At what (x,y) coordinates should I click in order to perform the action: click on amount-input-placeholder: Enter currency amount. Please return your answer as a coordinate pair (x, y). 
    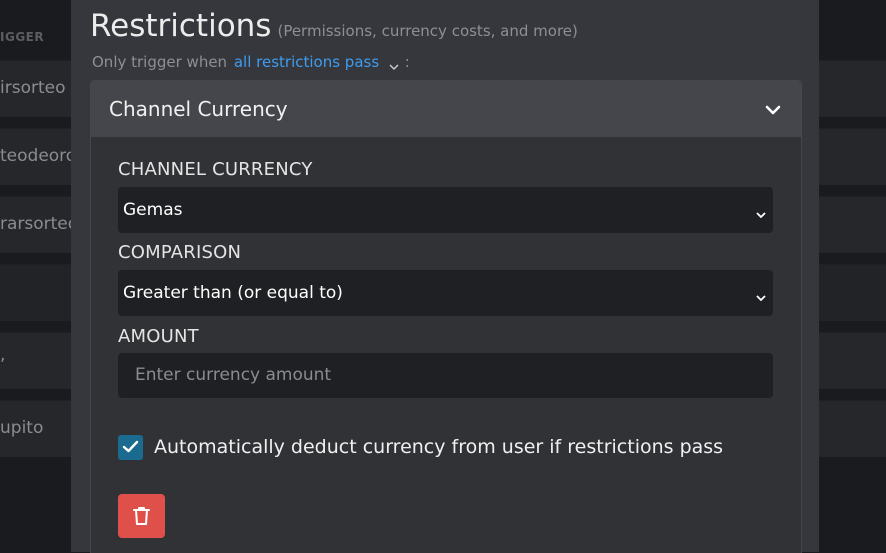
    Looking at the image, I should click on (233, 375).